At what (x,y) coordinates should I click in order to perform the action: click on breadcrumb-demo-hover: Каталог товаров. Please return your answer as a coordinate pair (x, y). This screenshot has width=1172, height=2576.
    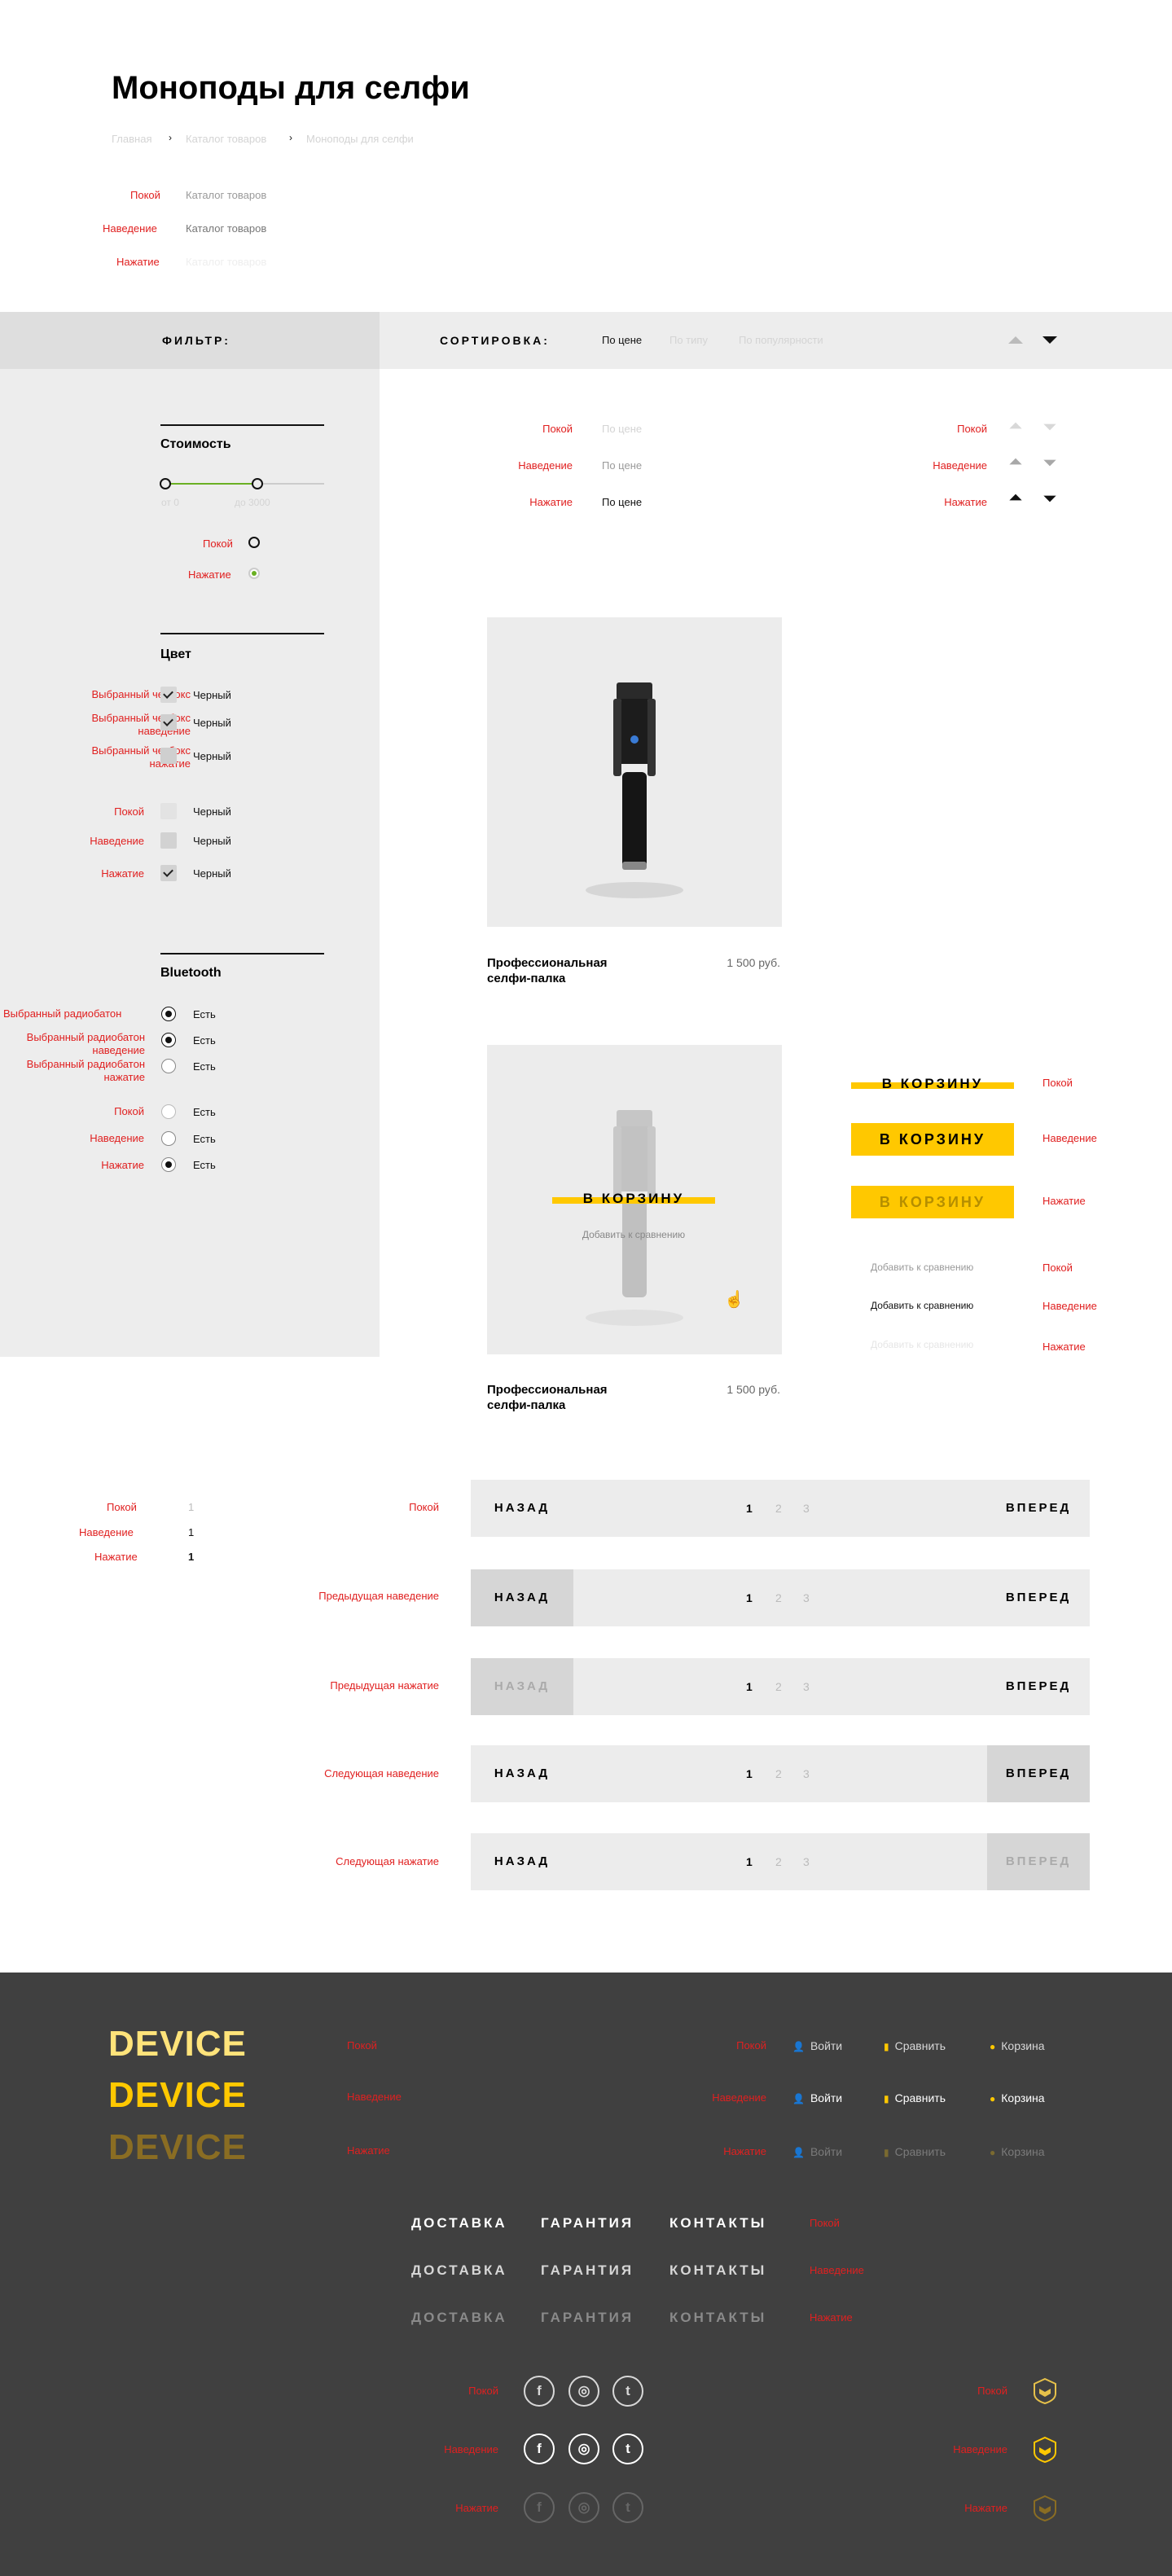
    Looking at the image, I should click on (226, 228).